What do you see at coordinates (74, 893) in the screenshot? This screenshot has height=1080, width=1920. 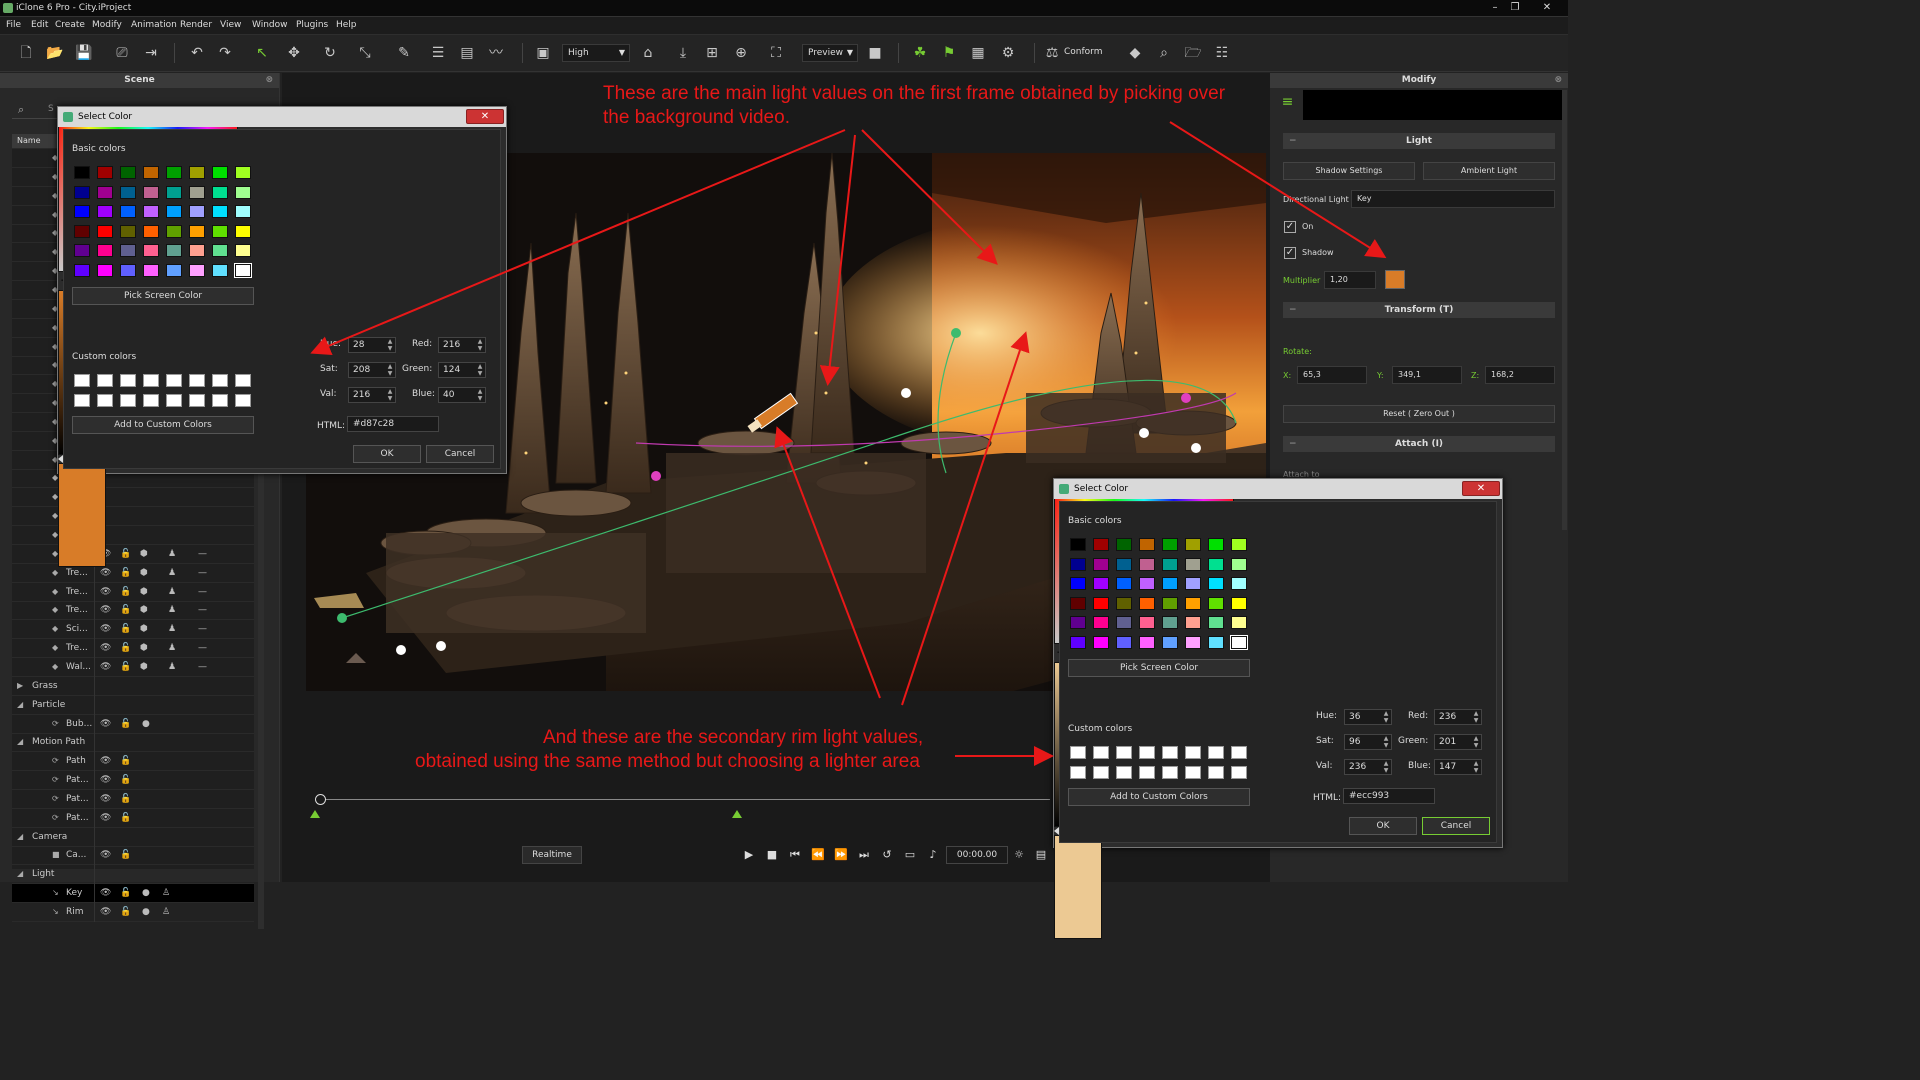 I see `tree-item-label: Key` at bounding box center [74, 893].